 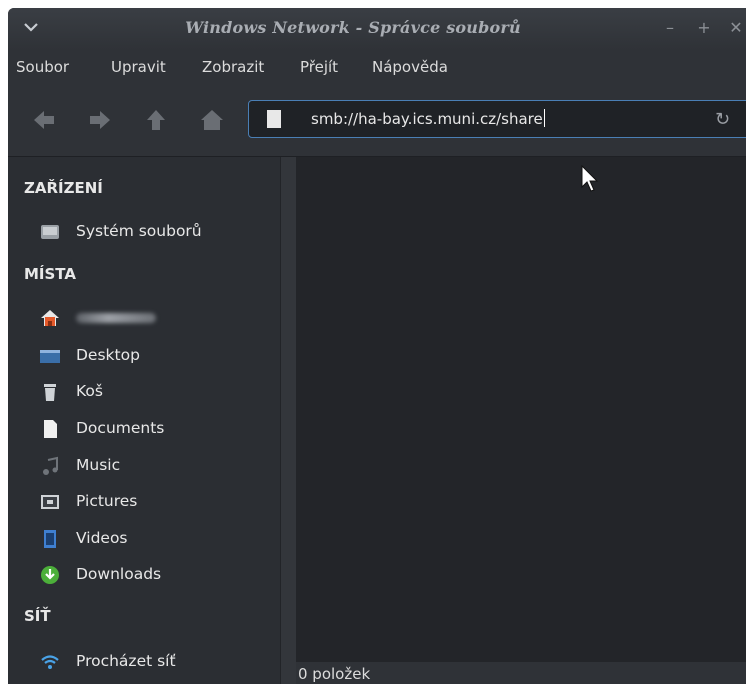 What do you see at coordinates (44, 120) in the screenshot?
I see `back-arrow-icon` at bounding box center [44, 120].